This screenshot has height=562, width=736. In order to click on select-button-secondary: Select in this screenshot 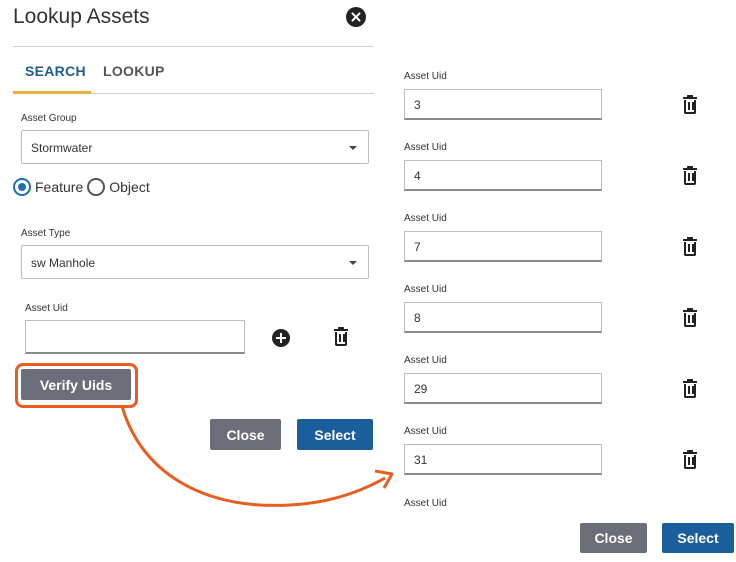, I will do `click(698, 538)`.